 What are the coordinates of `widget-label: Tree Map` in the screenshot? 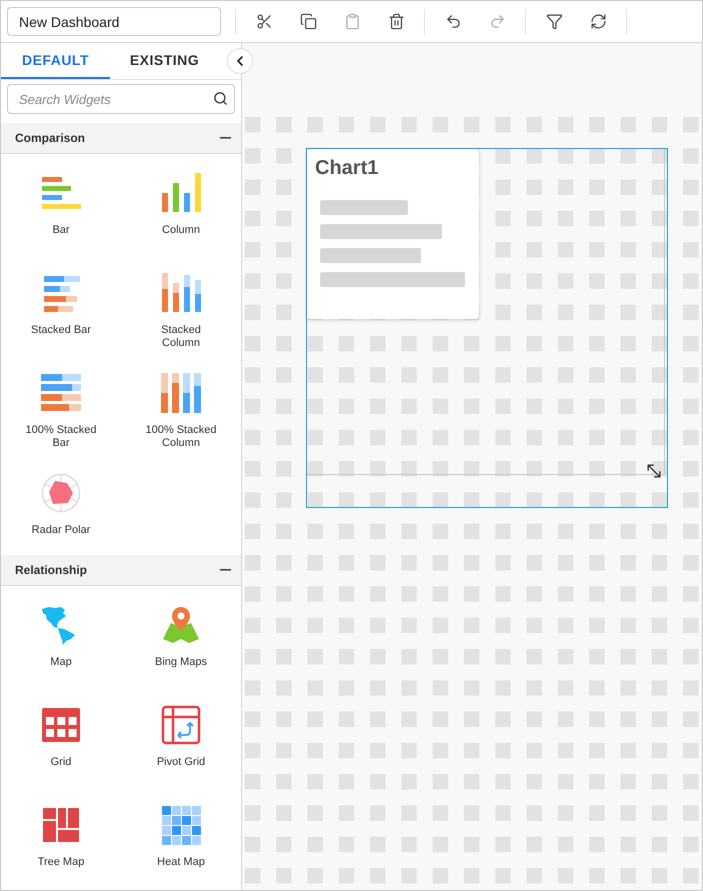 It's located at (61, 862).